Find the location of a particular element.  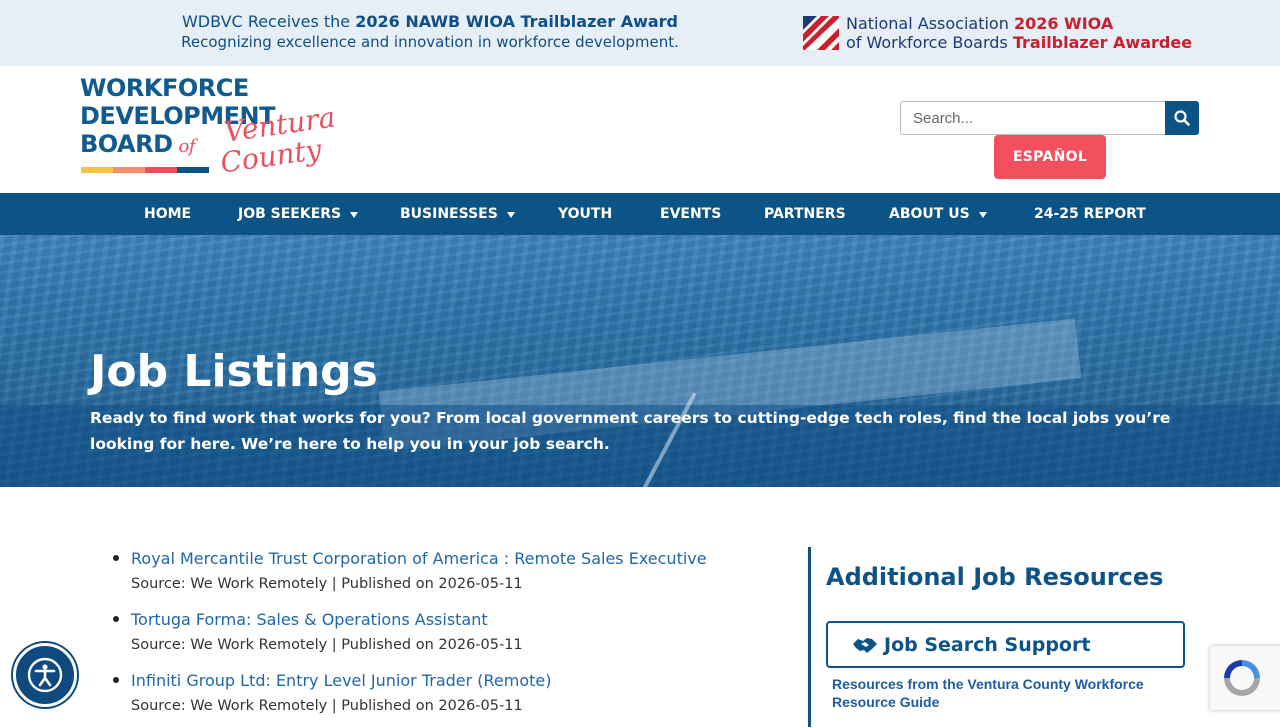

award-line2: Trailblazer Awardee is located at coordinates (1102, 42).